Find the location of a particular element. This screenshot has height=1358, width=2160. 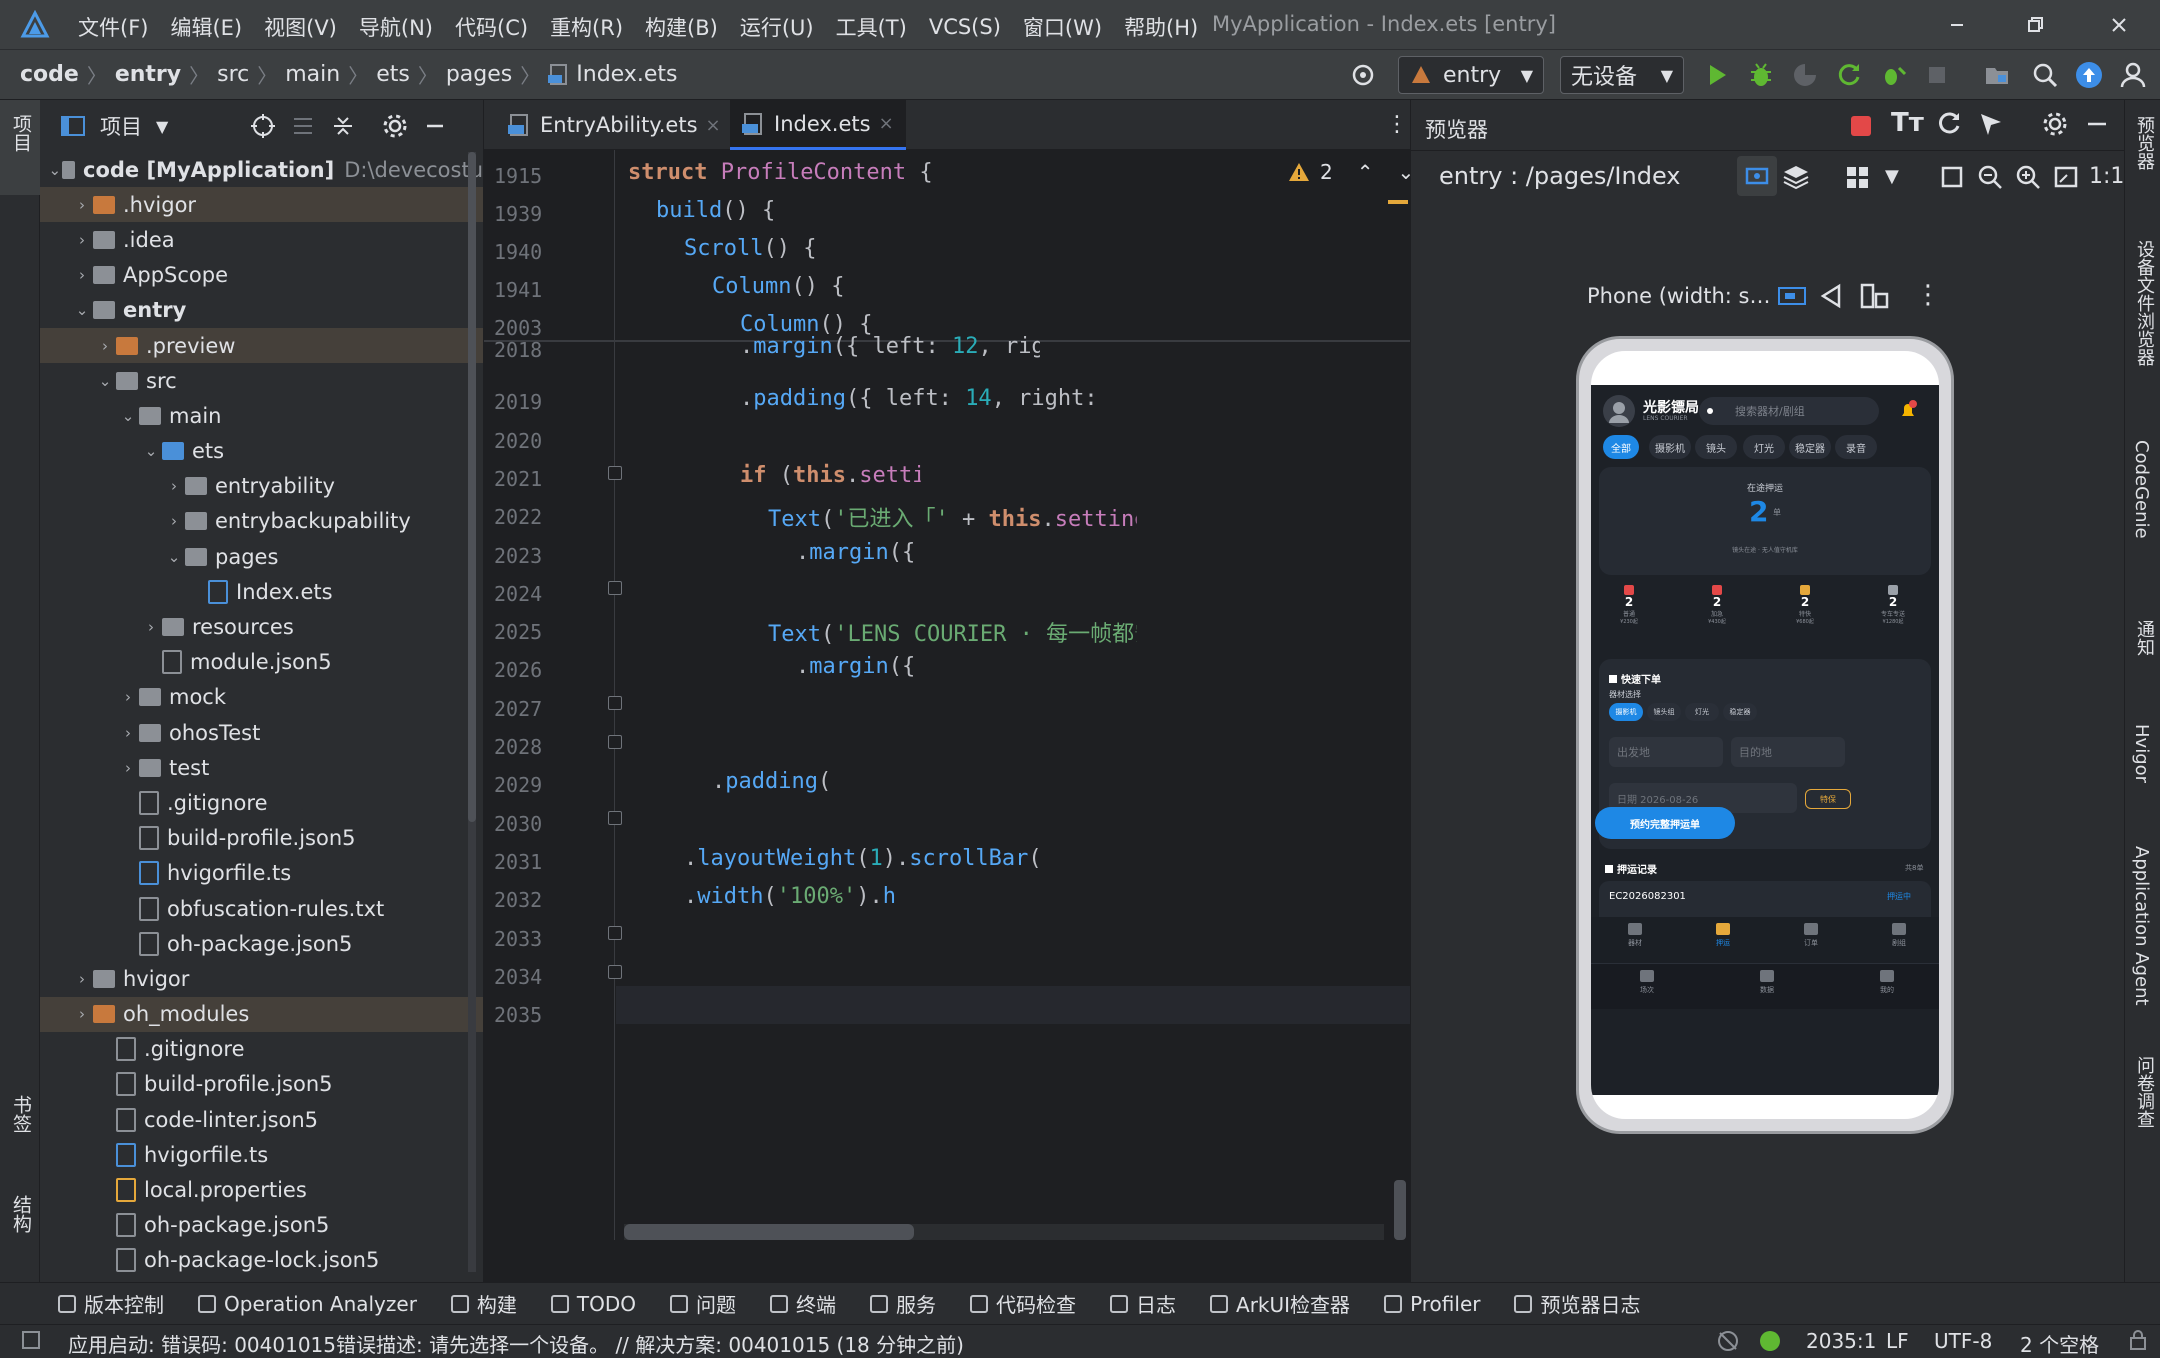

expand-all-icon is located at coordinates (303, 126).